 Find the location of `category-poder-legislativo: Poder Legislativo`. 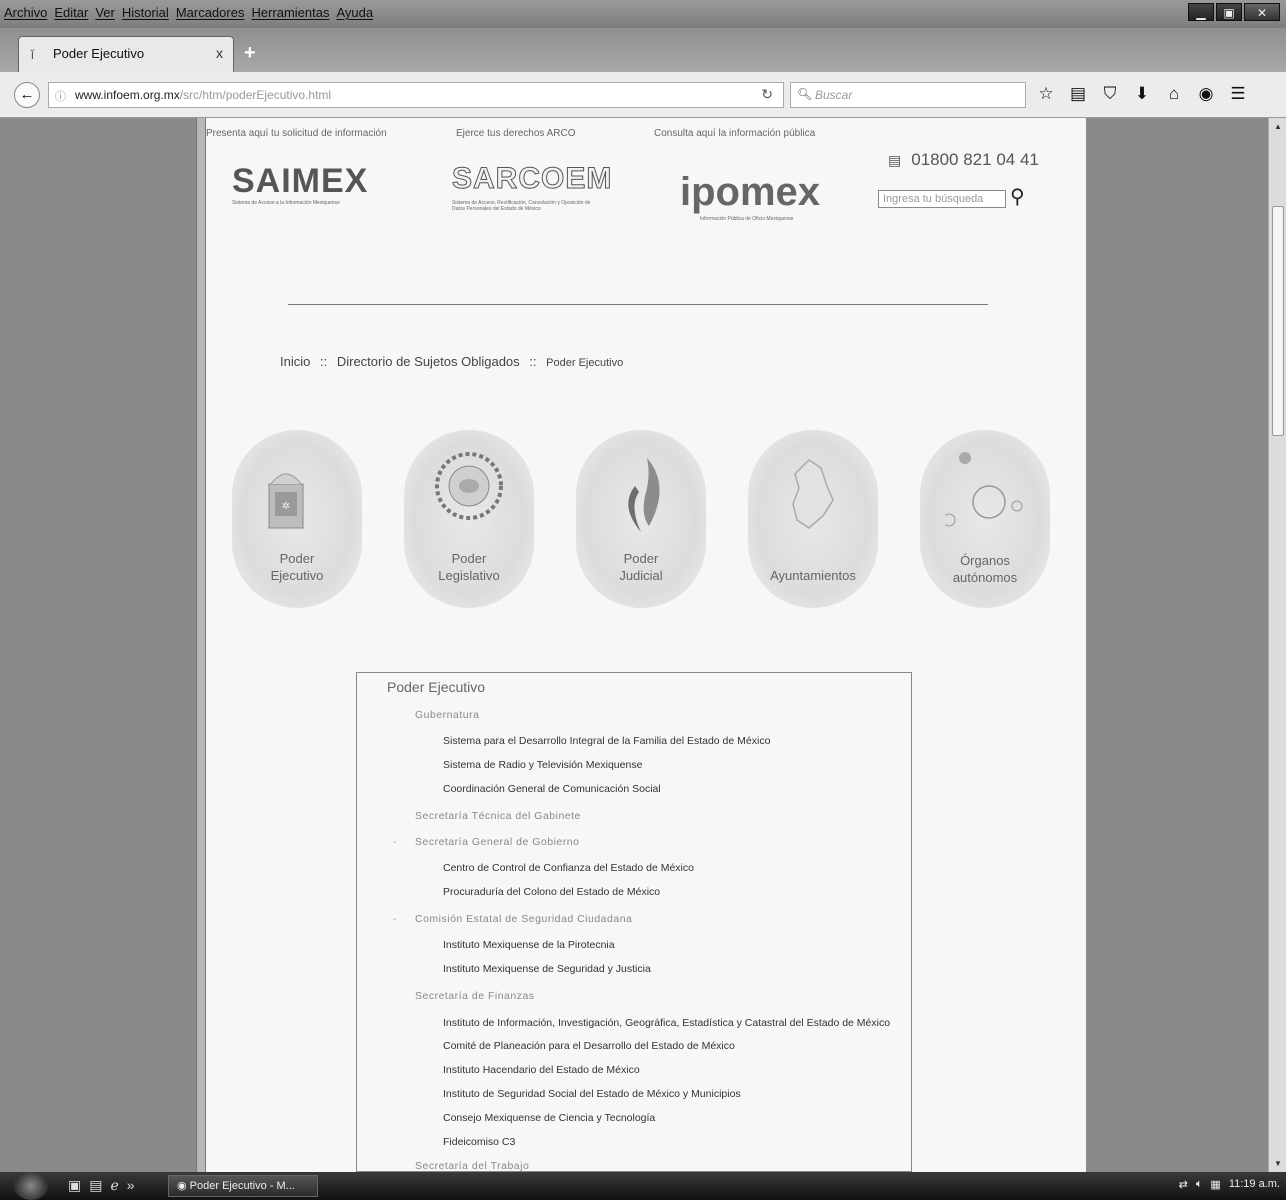

category-poder-legislativo: Poder Legislativo is located at coordinates (469, 519).